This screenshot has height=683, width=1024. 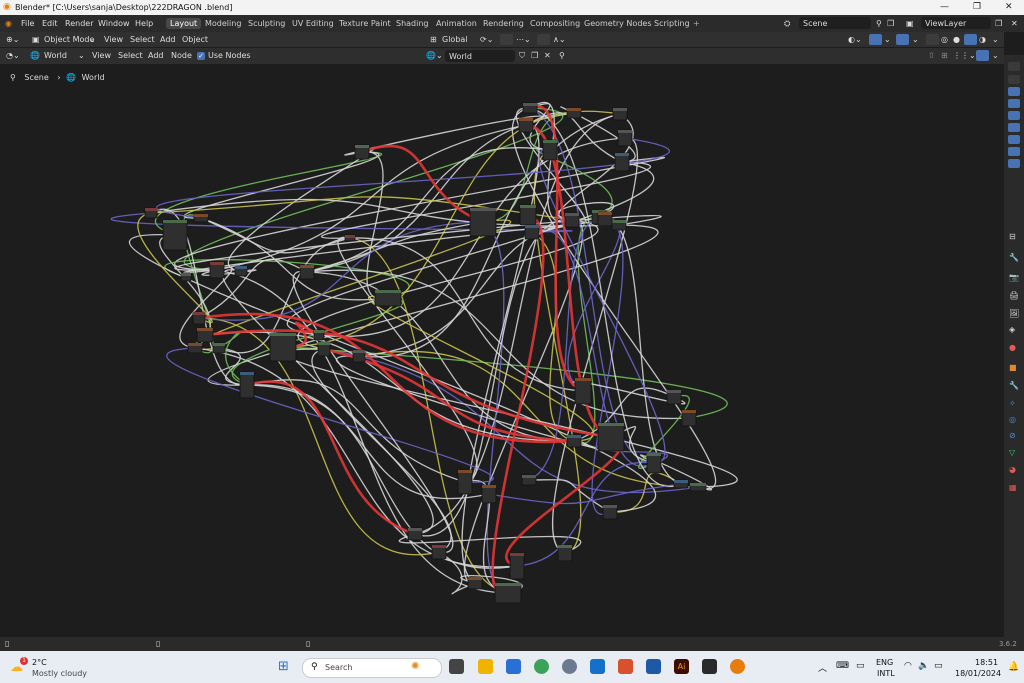 What do you see at coordinates (1013, 367) in the screenshot?
I see `object-props-icon: ■` at bounding box center [1013, 367].